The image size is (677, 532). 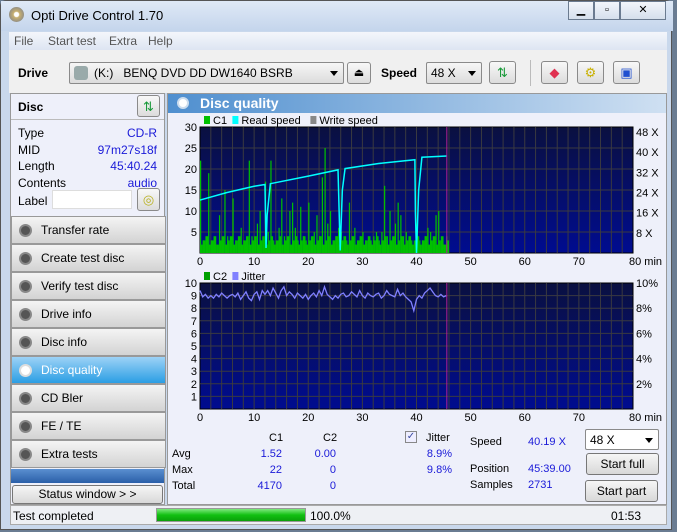 What do you see at coordinates (330, 516) in the screenshot?
I see `progress-text: 100.0%` at bounding box center [330, 516].